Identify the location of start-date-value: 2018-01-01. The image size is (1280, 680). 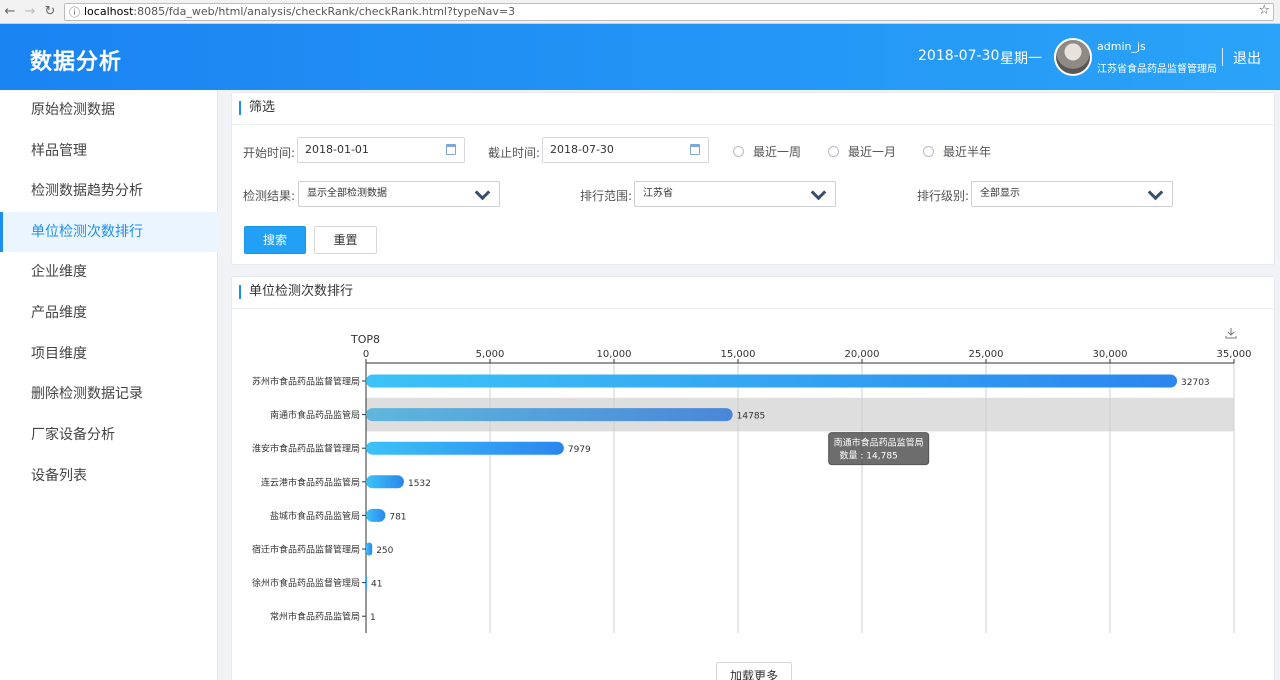
(337, 149).